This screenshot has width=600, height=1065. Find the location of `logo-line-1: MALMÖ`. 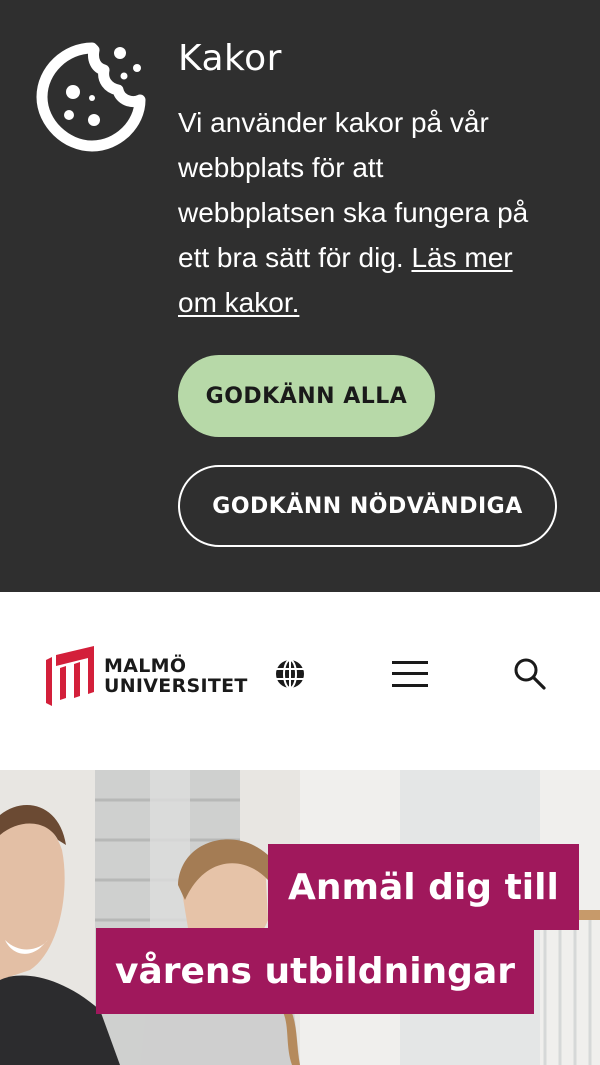

logo-line-1: MALMÖ is located at coordinates (145, 666).